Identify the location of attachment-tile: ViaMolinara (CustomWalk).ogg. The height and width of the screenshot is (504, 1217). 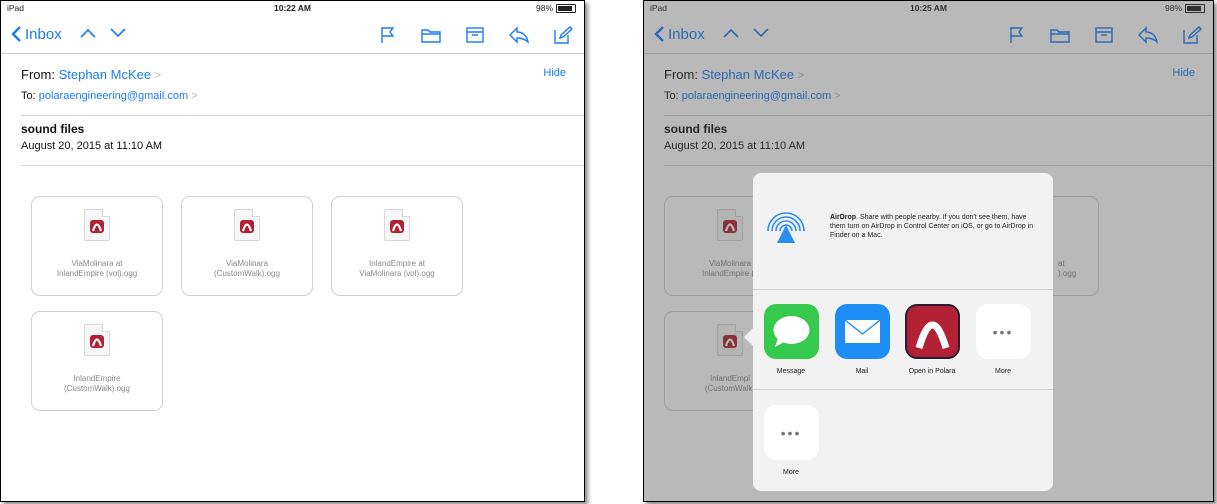
(247, 246).